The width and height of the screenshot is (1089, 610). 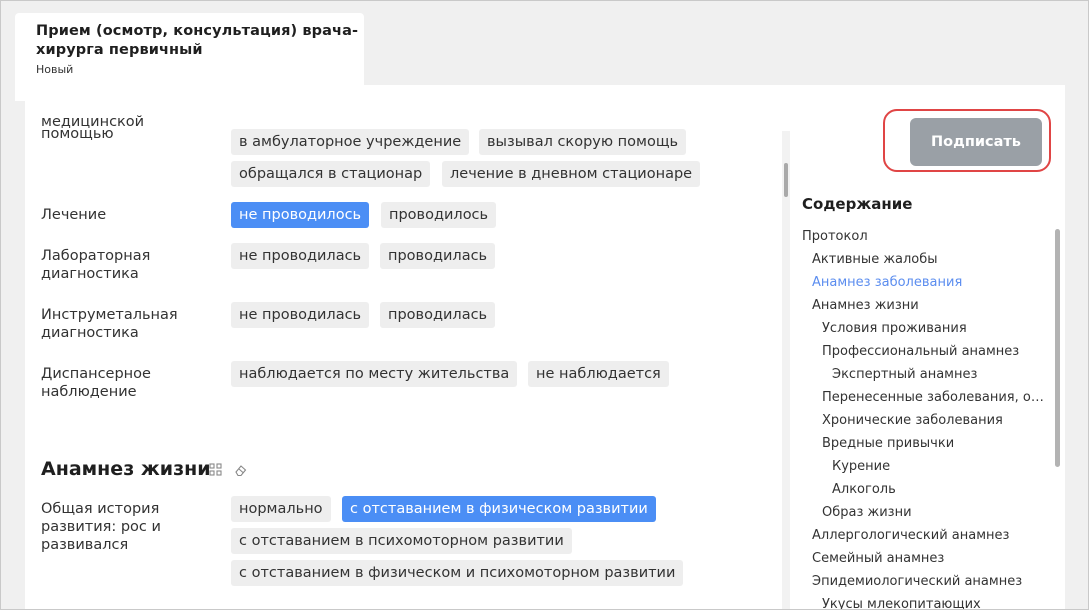 What do you see at coordinates (786, 370) in the screenshot?
I see `content-scrollbar` at bounding box center [786, 370].